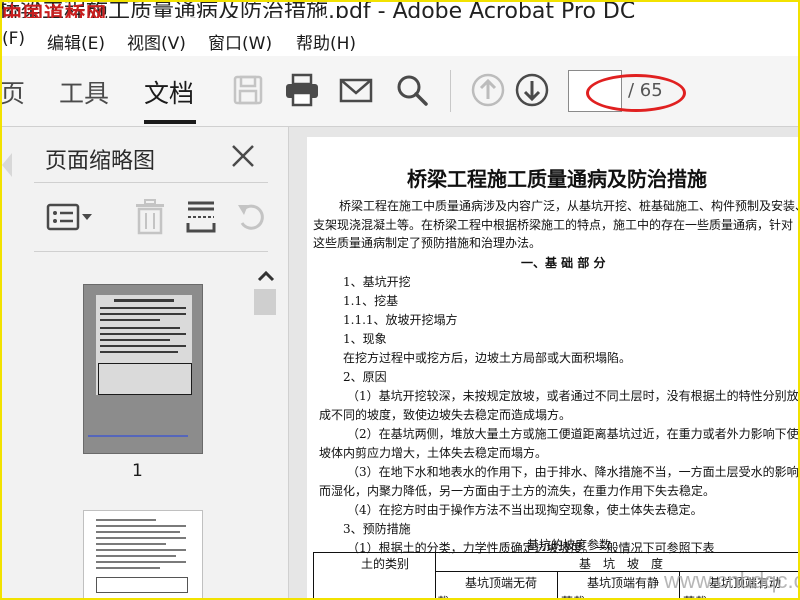 This screenshot has width=800, height=600. What do you see at coordinates (326, 41) in the screenshot?
I see `menu-help: 帮助(H)` at bounding box center [326, 41].